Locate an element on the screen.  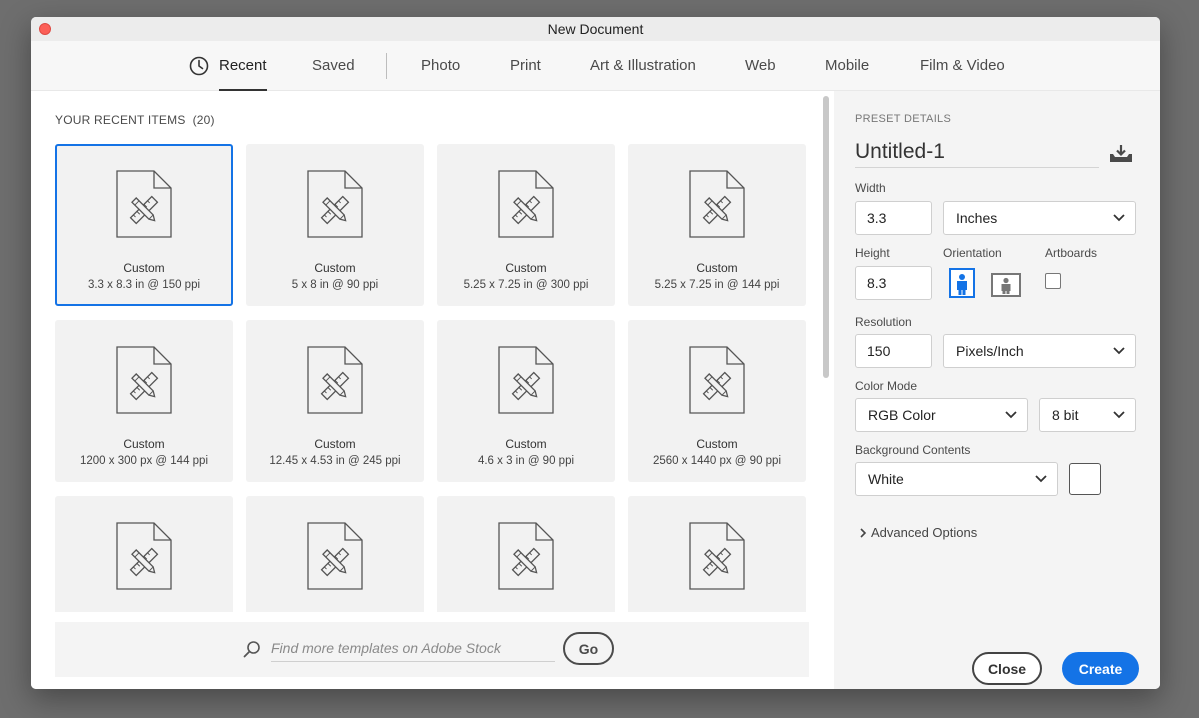
titlebar: New Document is located at coordinates (595, 29).